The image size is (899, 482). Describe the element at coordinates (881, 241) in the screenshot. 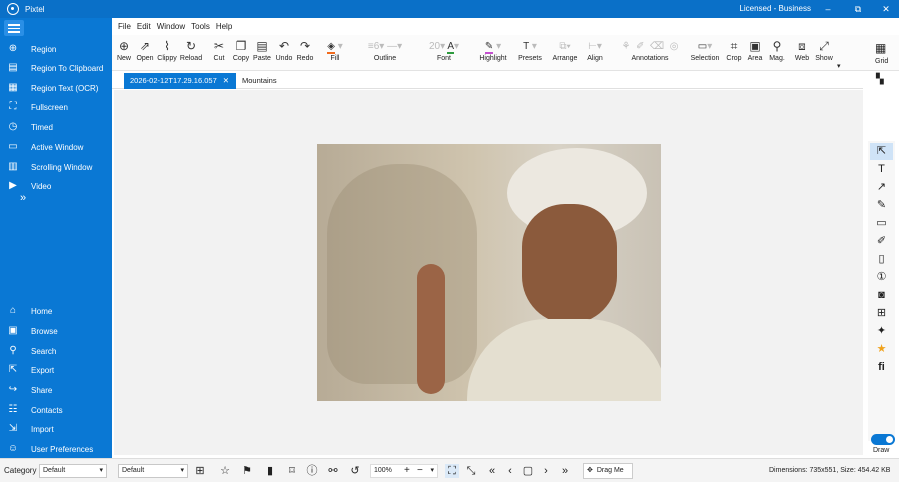

I see `marker-icon: ✐` at that location.